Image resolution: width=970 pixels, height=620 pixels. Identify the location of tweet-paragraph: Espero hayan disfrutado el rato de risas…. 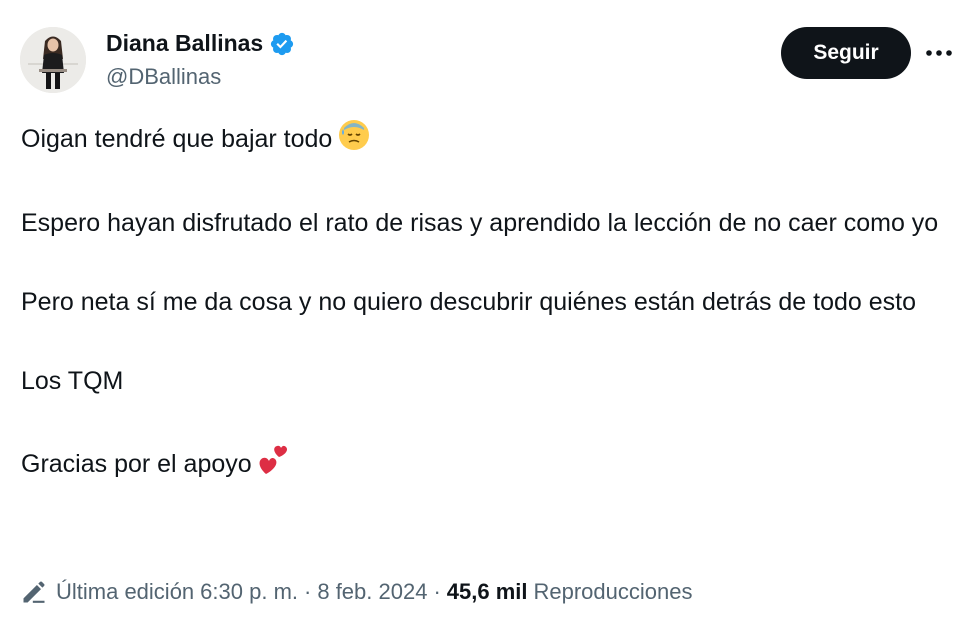
(480, 223).